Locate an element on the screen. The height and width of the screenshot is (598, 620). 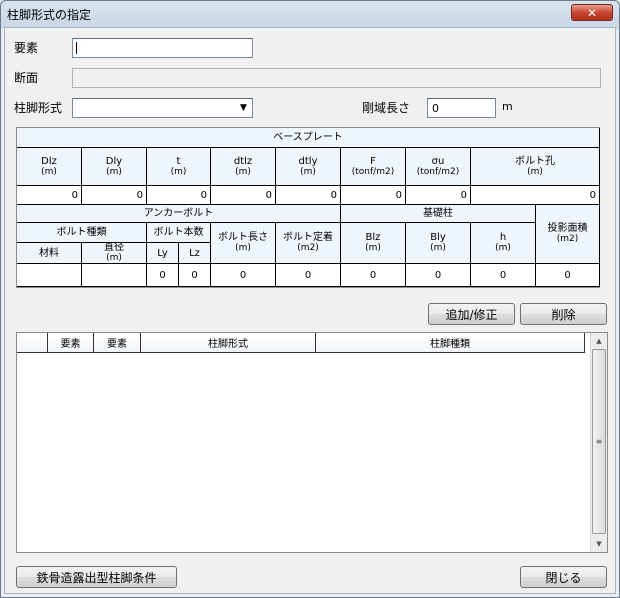
close-window-button: ✕ is located at coordinates (592, 12).